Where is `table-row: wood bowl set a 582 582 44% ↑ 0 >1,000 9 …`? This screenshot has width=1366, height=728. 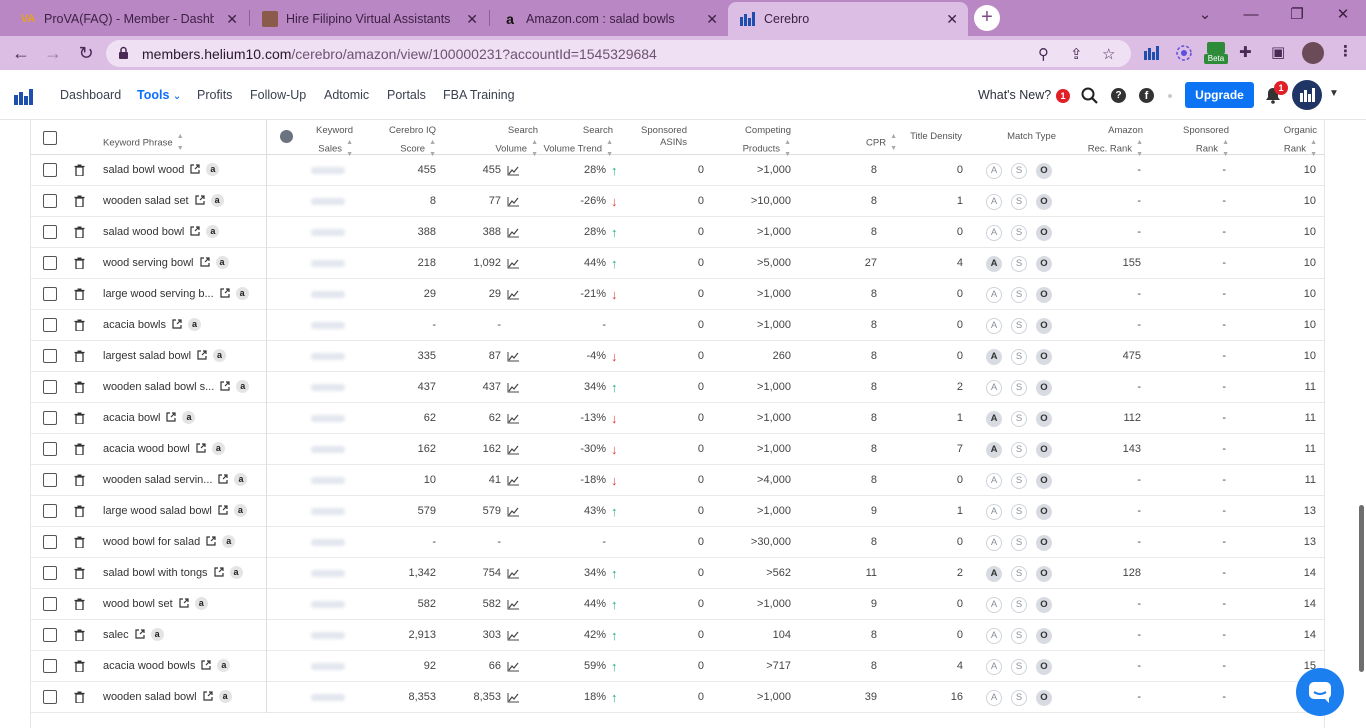 table-row: wood bowl set a 582 582 44% ↑ 0 >1,000 9 … is located at coordinates (677, 604).